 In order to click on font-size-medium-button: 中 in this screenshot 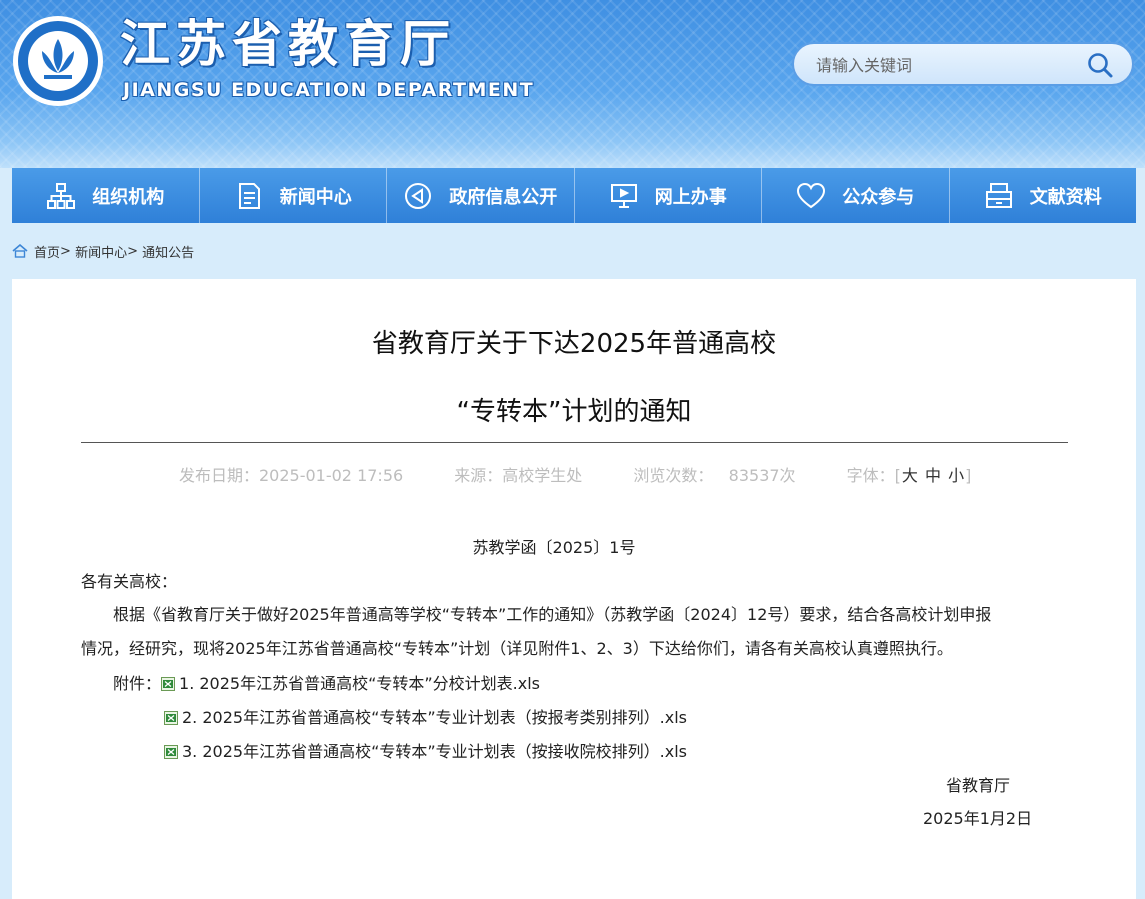, I will do `click(933, 475)`.